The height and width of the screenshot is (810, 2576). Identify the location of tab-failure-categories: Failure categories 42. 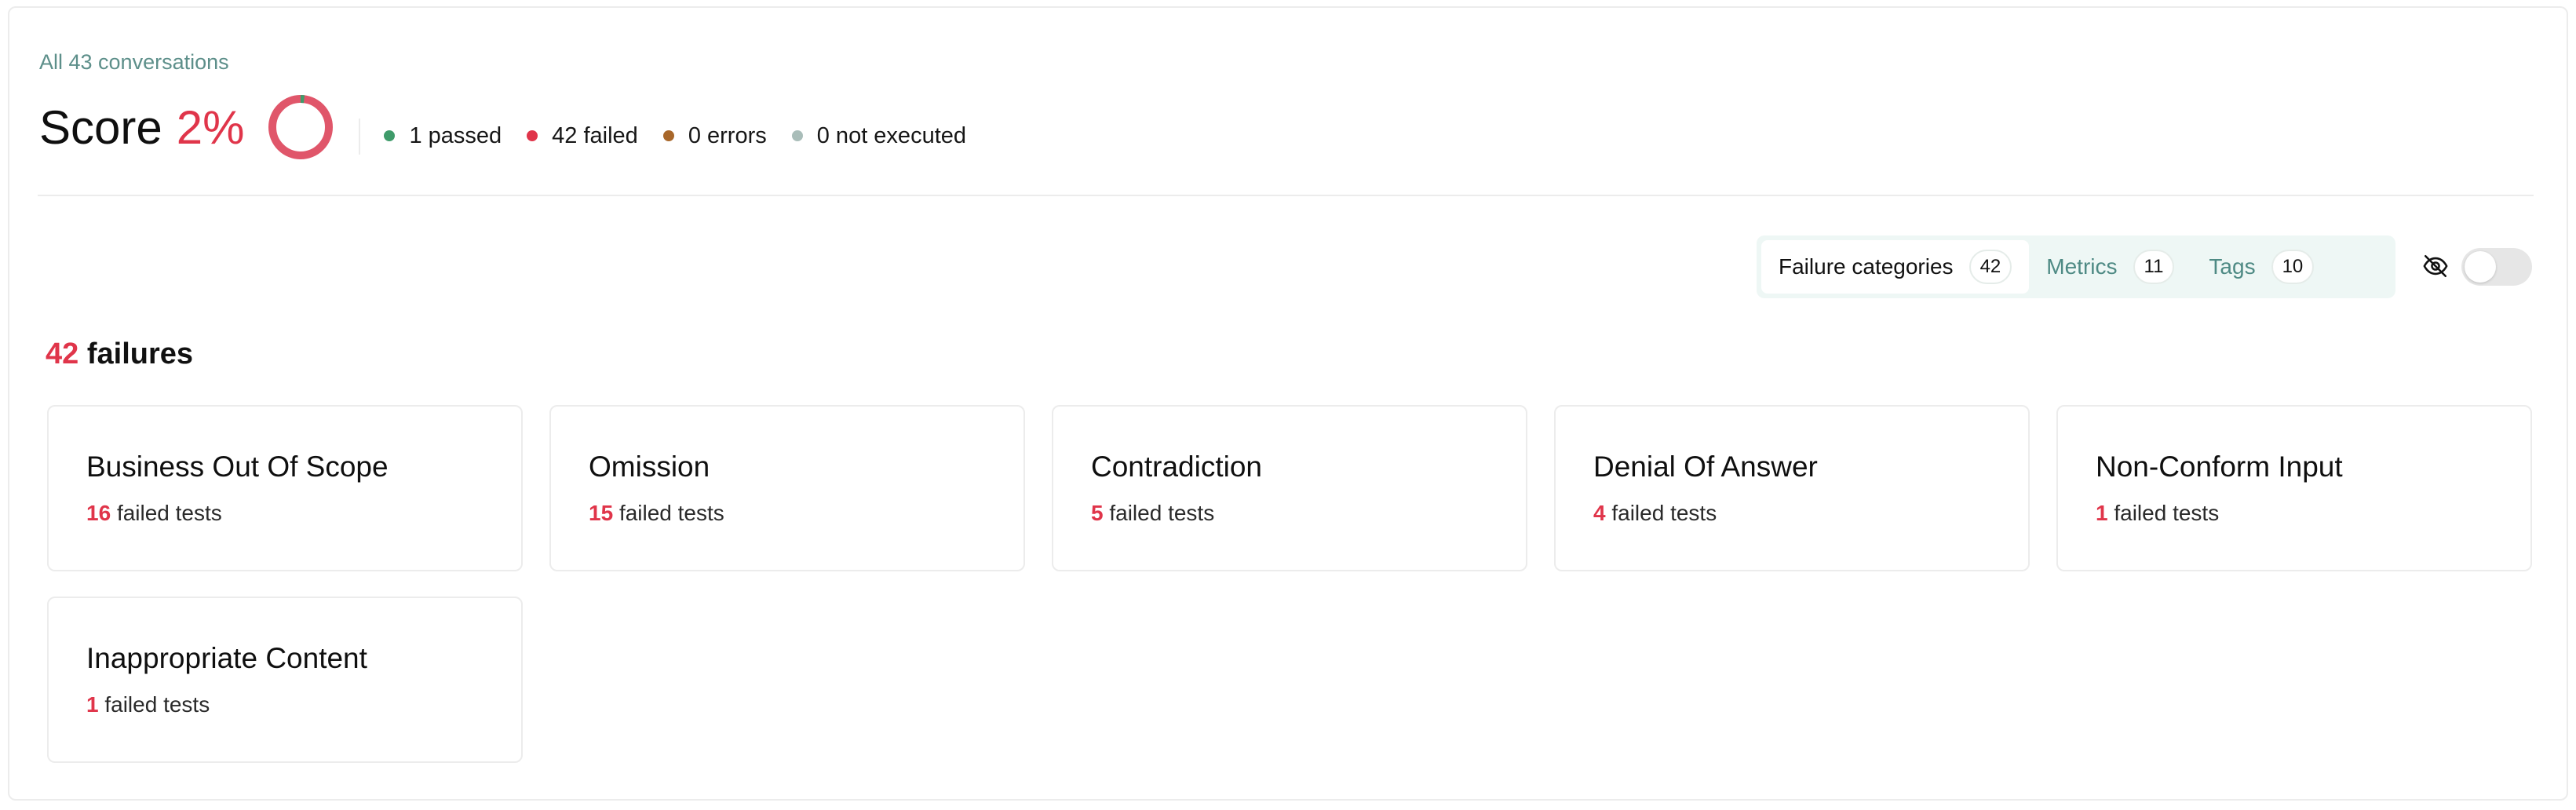
(1895, 267).